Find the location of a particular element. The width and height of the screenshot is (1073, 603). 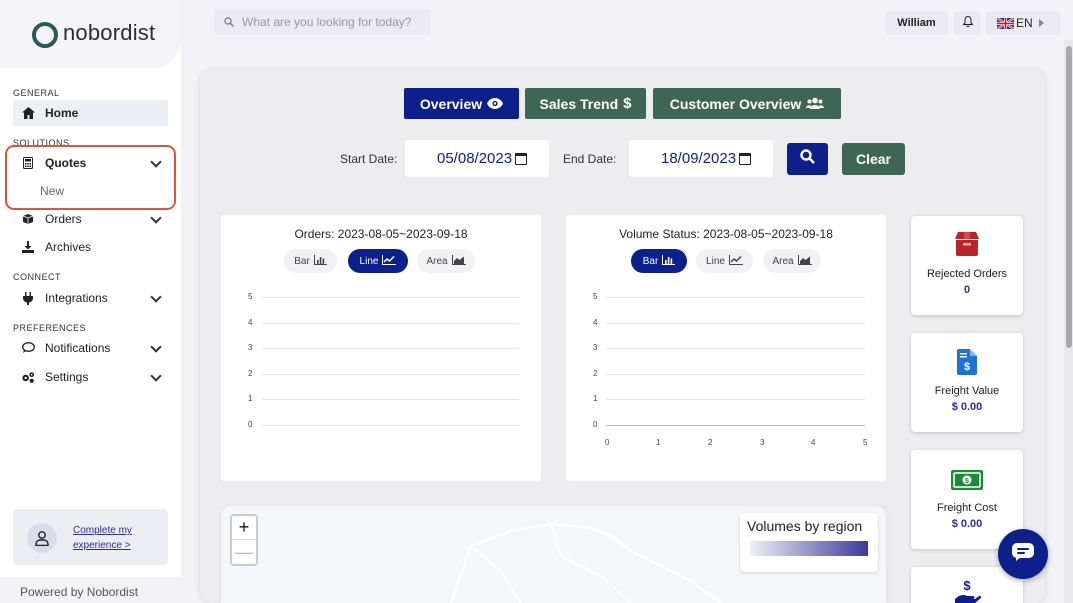

profile-card: Complete my experience > is located at coordinates (90, 537).